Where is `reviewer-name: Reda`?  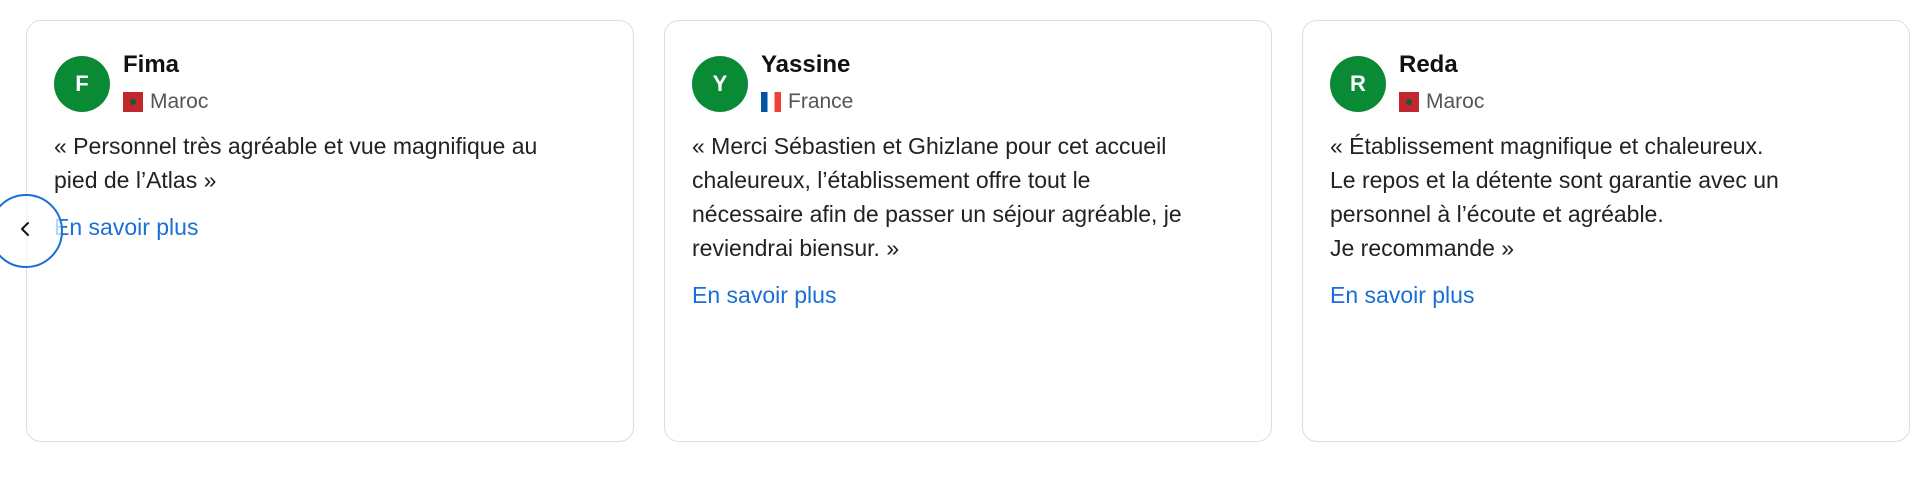 reviewer-name: Reda is located at coordinates (1428, 64).